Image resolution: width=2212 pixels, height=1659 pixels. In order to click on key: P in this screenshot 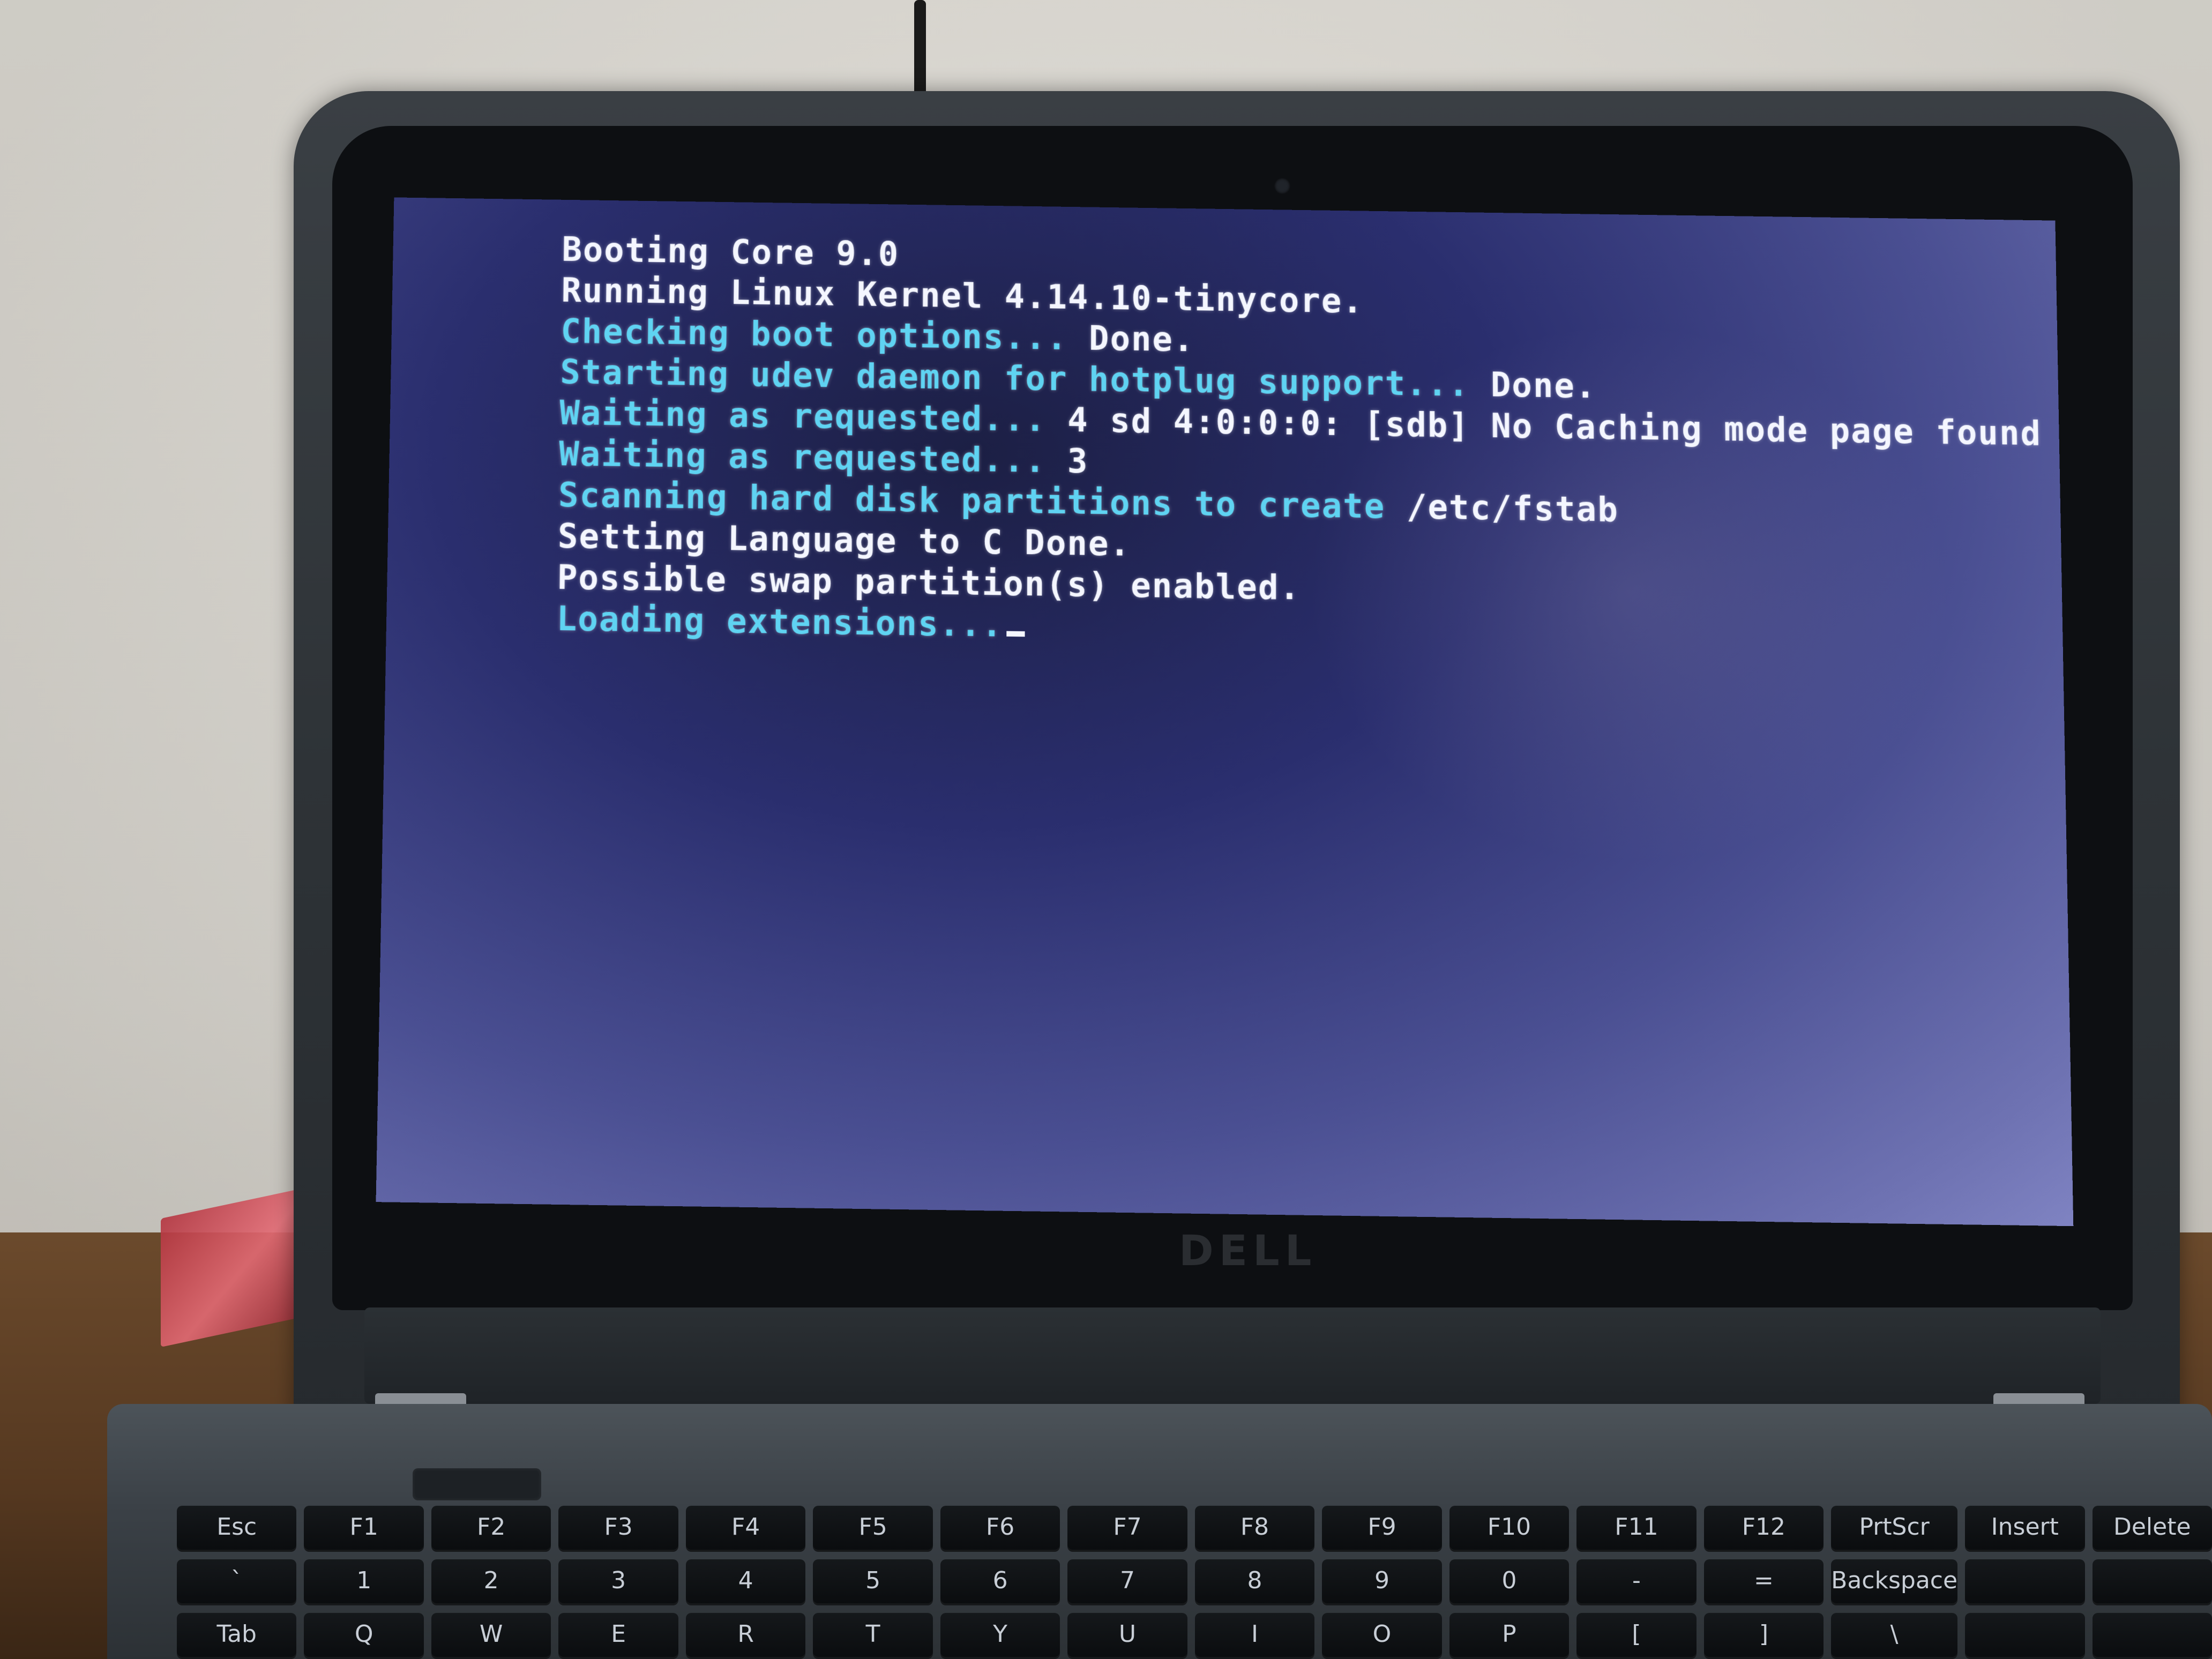, I will do `click(1509, 1636)`.